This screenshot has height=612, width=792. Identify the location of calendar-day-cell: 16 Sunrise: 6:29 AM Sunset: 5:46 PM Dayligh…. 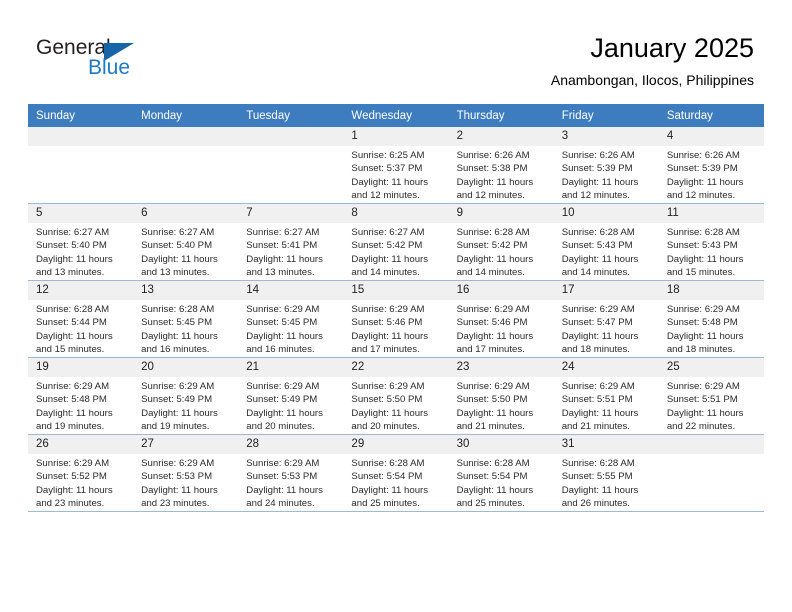
(501, 319).